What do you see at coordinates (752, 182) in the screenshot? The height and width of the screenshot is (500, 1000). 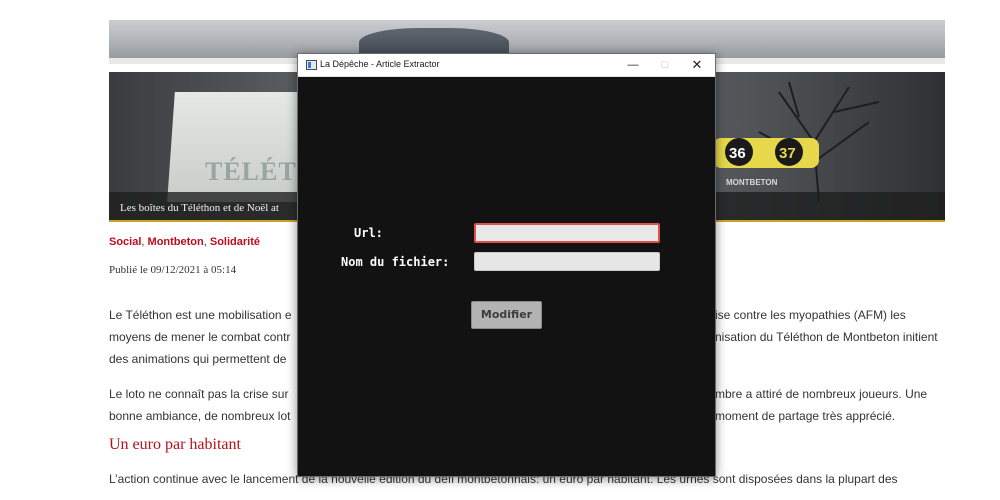 I see `hero-logo-text: MONTBETON` at bounding box center [752, 182].